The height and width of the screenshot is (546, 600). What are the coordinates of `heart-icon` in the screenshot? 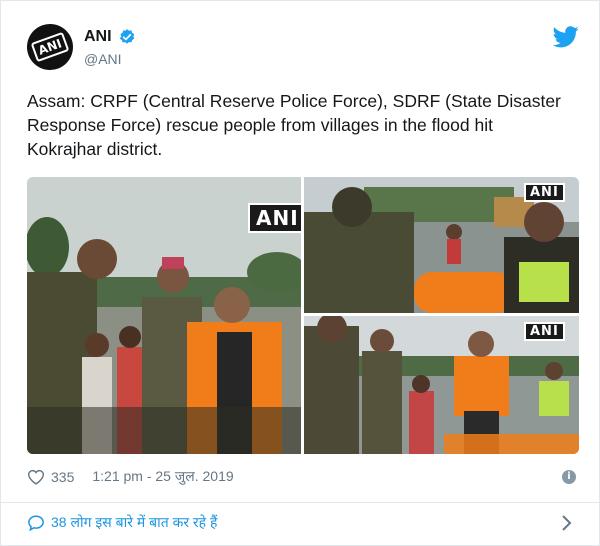 It's located at (36, 477).